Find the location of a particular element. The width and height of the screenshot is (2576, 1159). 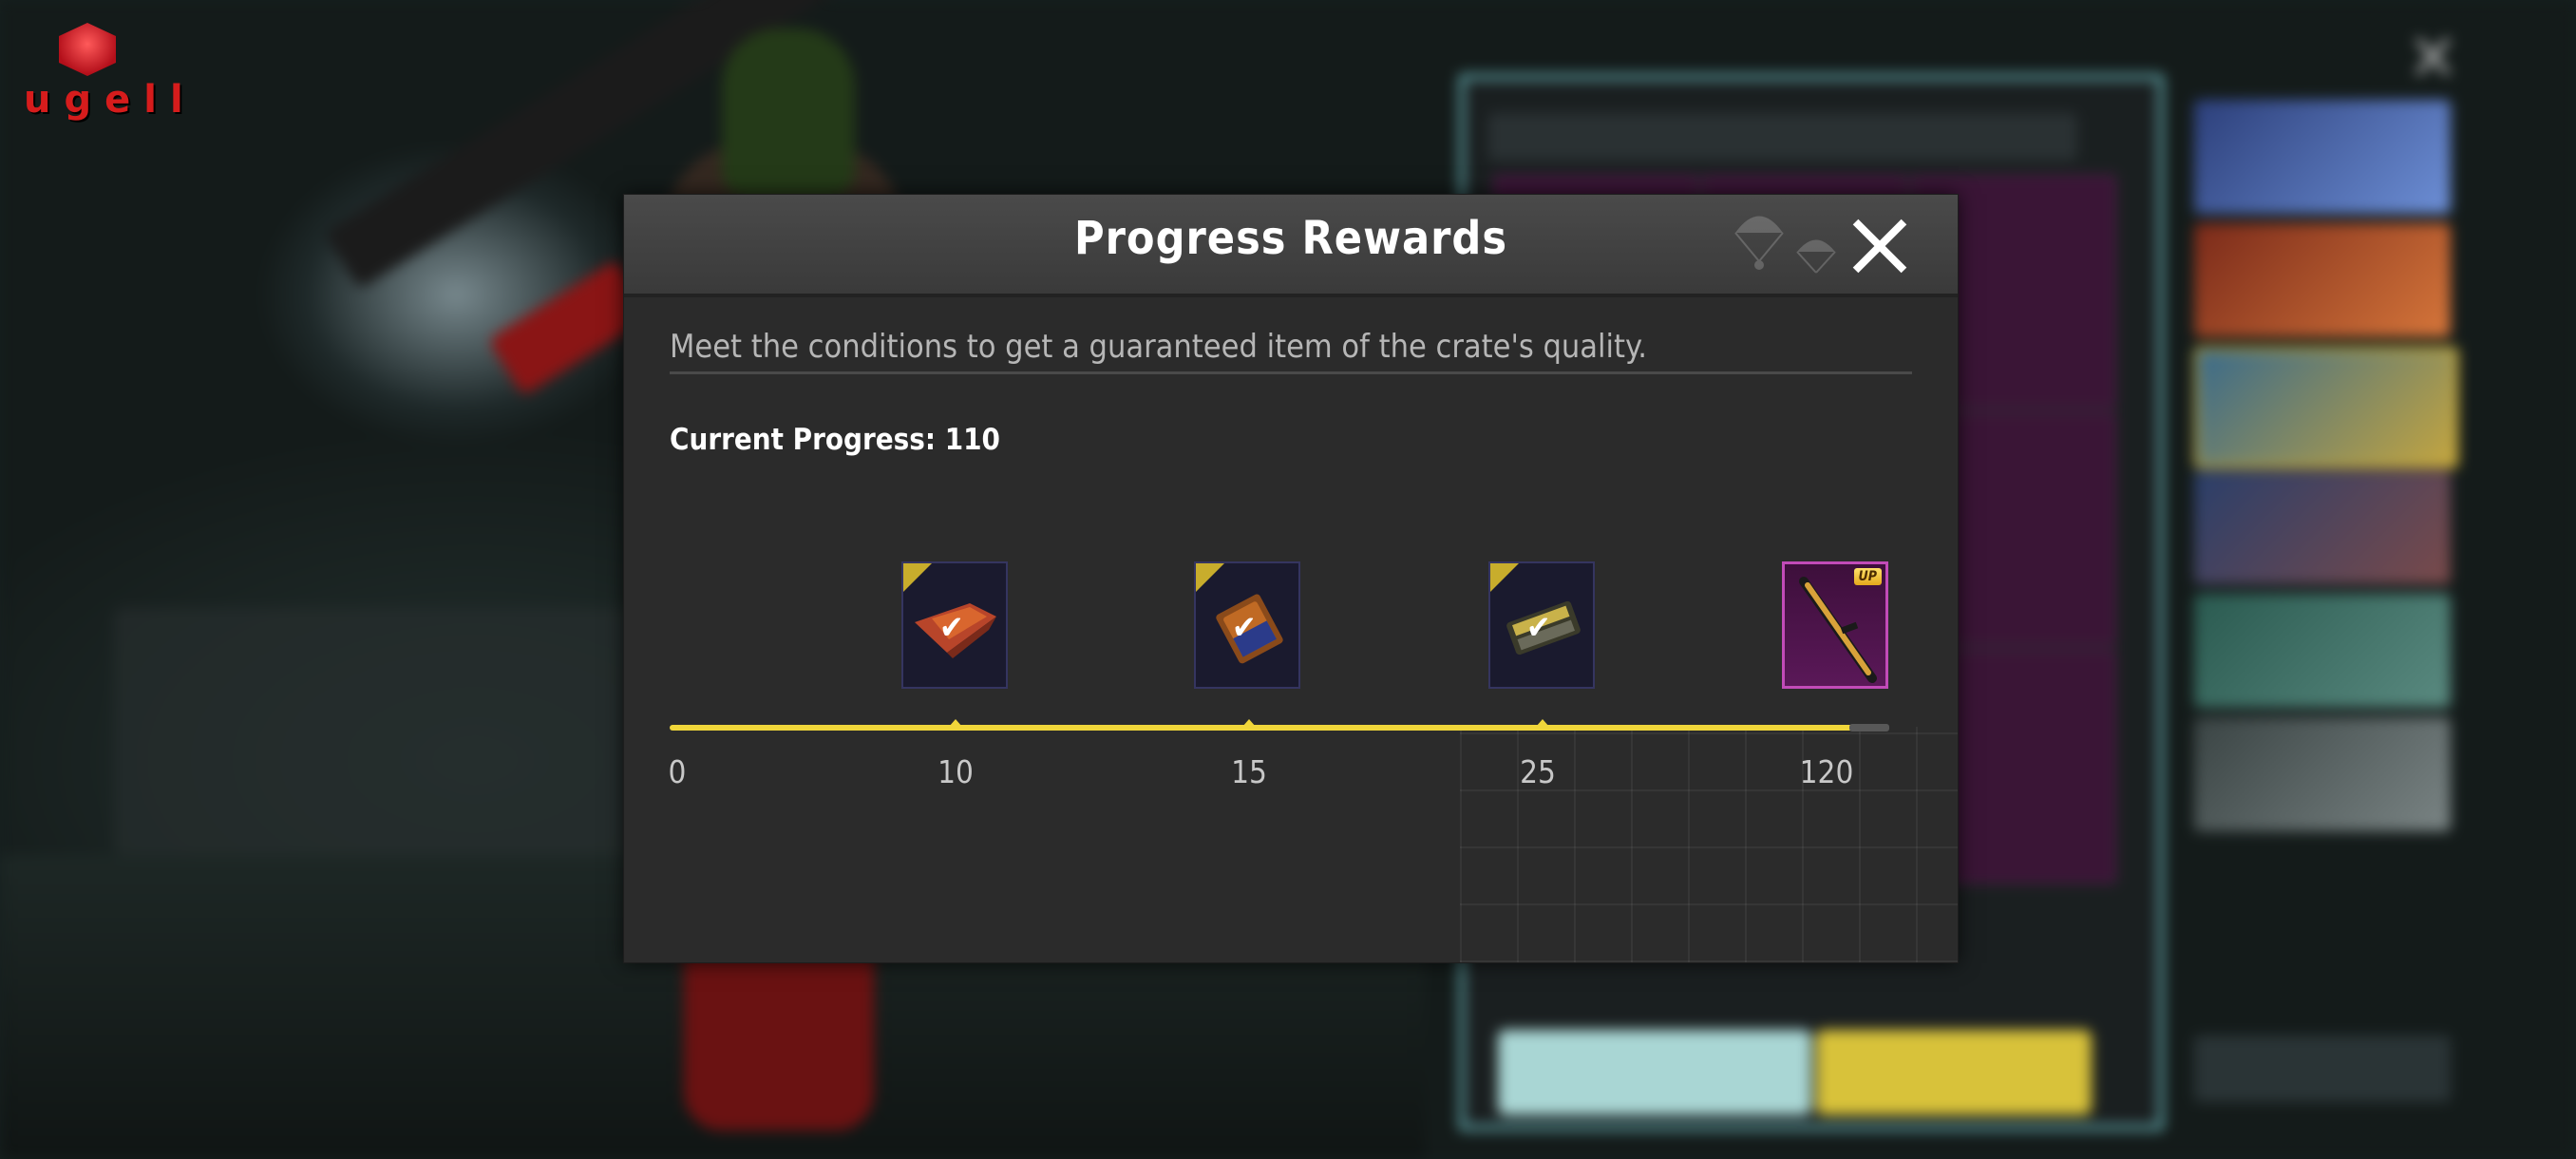

close-icon is located at coordinates (1879, 246).